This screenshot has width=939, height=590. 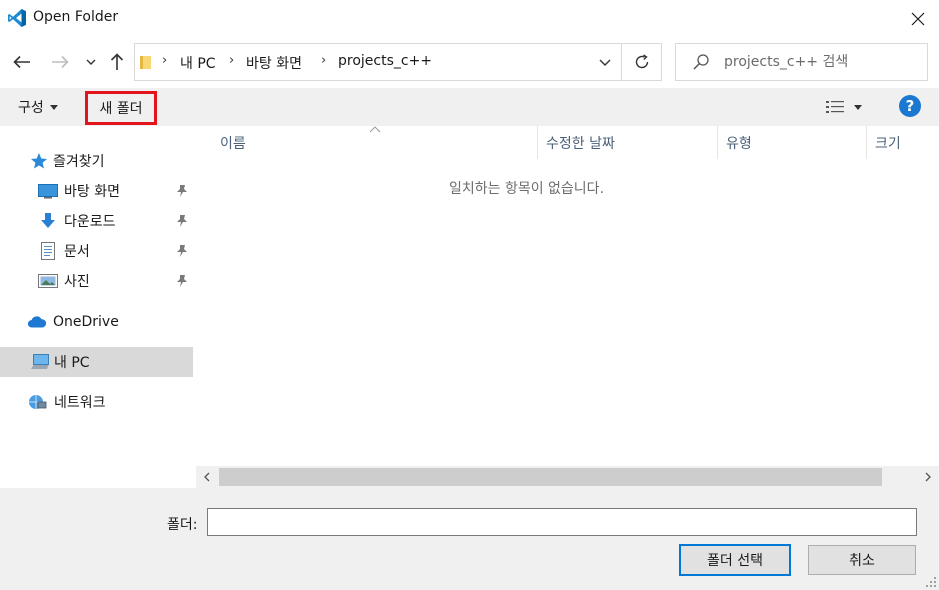 What do you see at coordinates (903, 142) in the screenshot?
I see `column-header-size: 크기` at bounding box center [903, 142].